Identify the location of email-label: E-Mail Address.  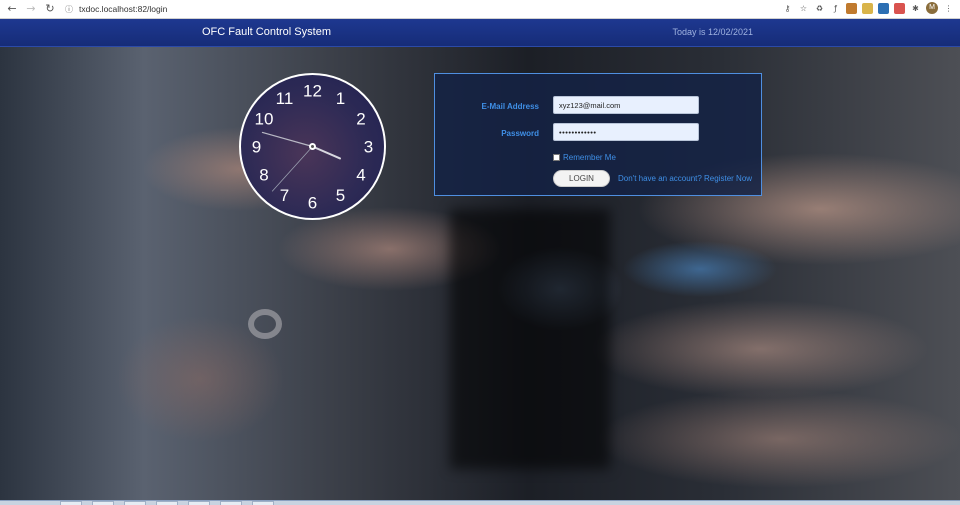
(510, 106).